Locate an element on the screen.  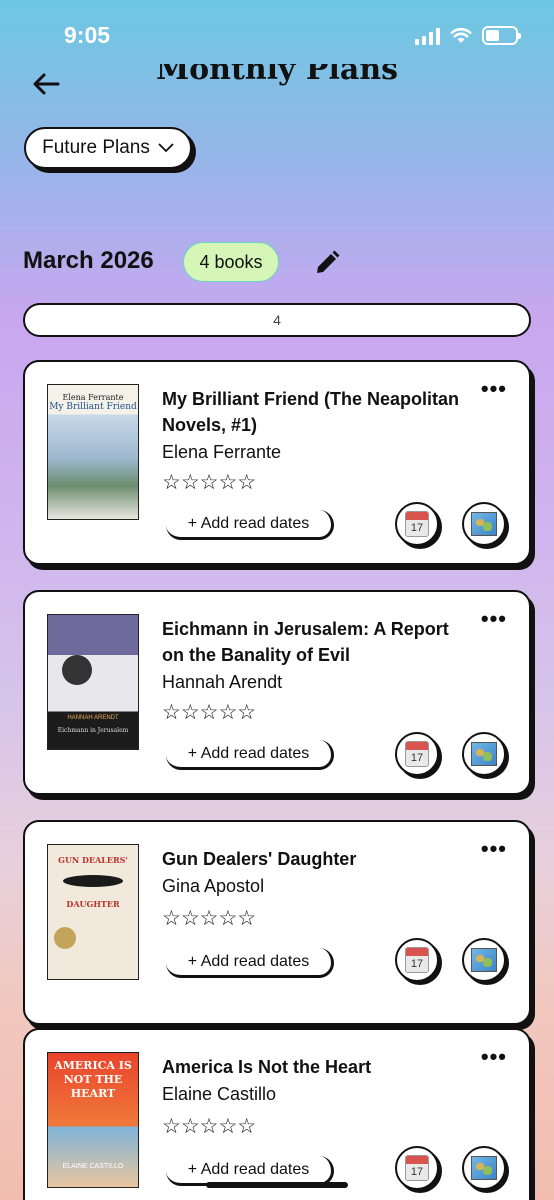
status-bar: 9:05 is located at coordinates (277, 36).